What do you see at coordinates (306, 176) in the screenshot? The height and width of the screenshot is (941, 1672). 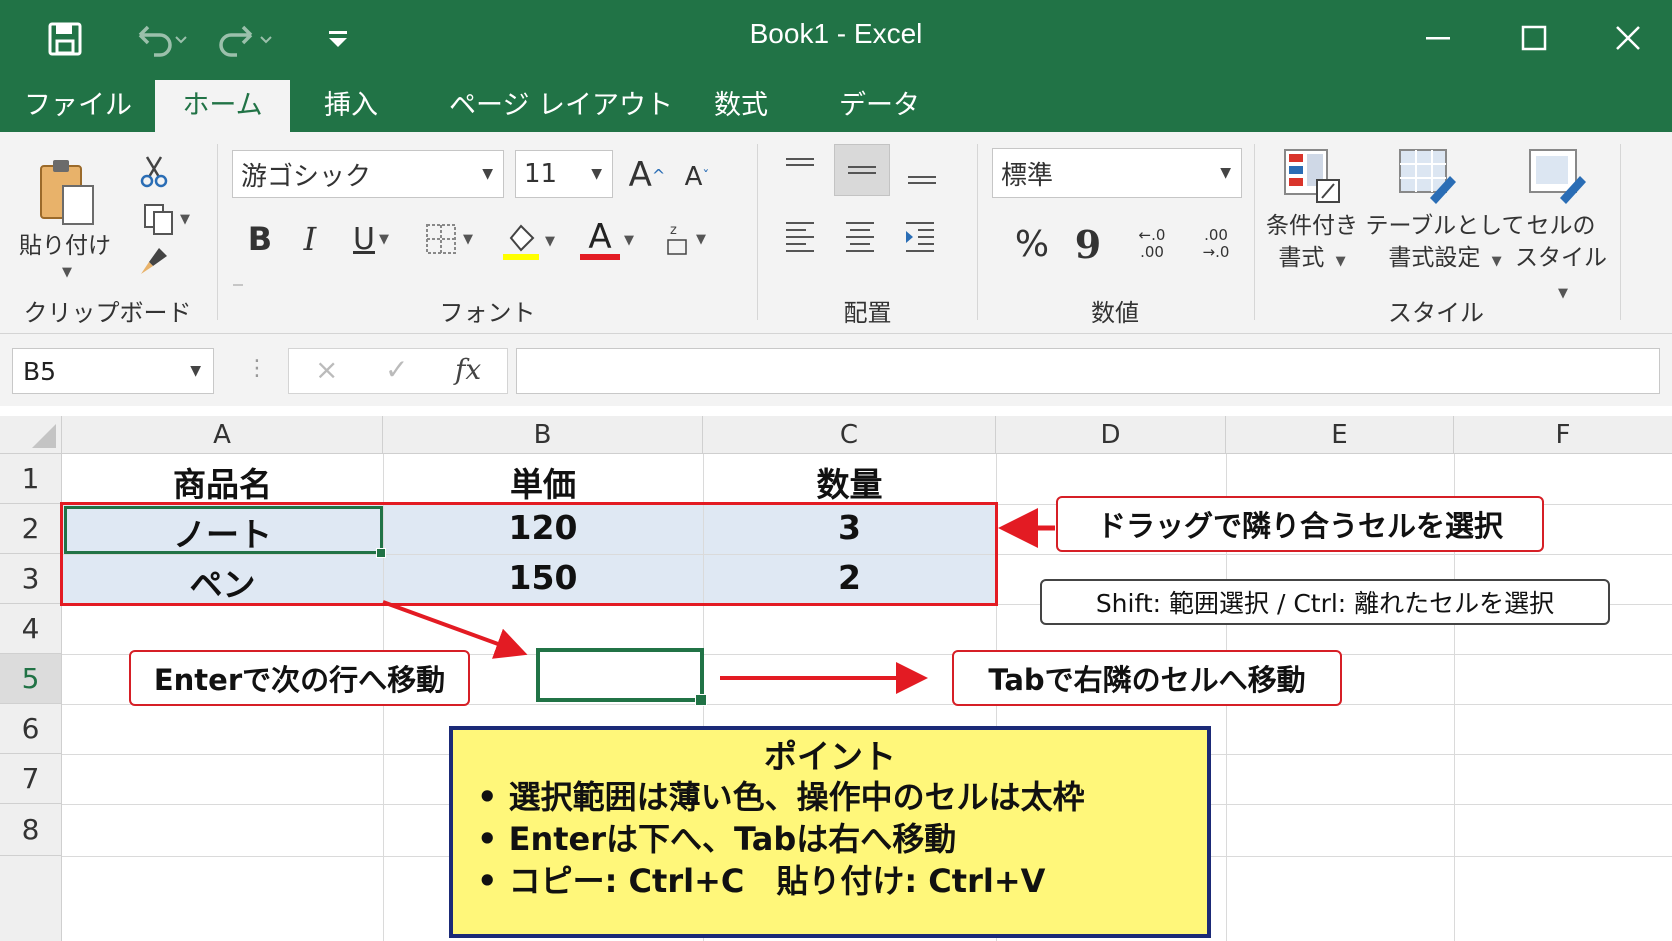 I see `font-name-value: 游ゴシック` at bounding box center [306, 176].